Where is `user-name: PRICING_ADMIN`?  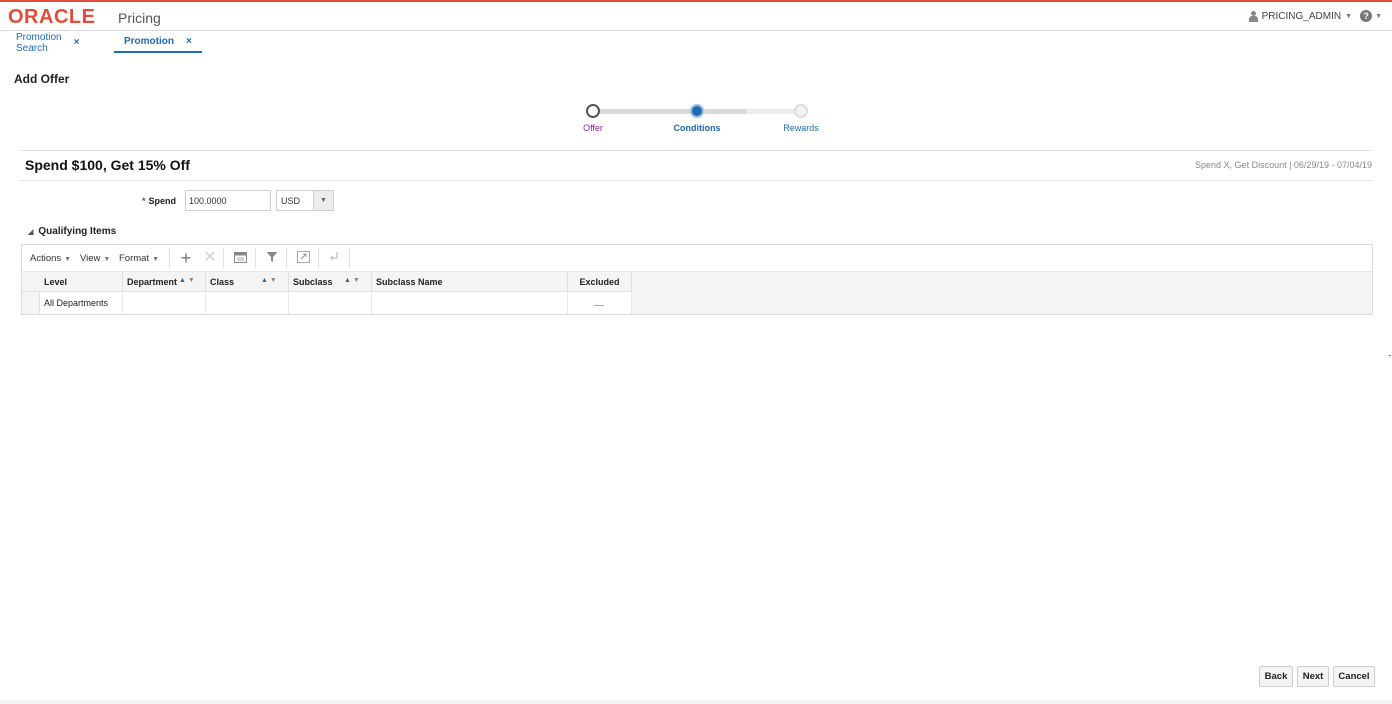
user-name: PRICING_ADMIN is located at coordinates (1301, 16).